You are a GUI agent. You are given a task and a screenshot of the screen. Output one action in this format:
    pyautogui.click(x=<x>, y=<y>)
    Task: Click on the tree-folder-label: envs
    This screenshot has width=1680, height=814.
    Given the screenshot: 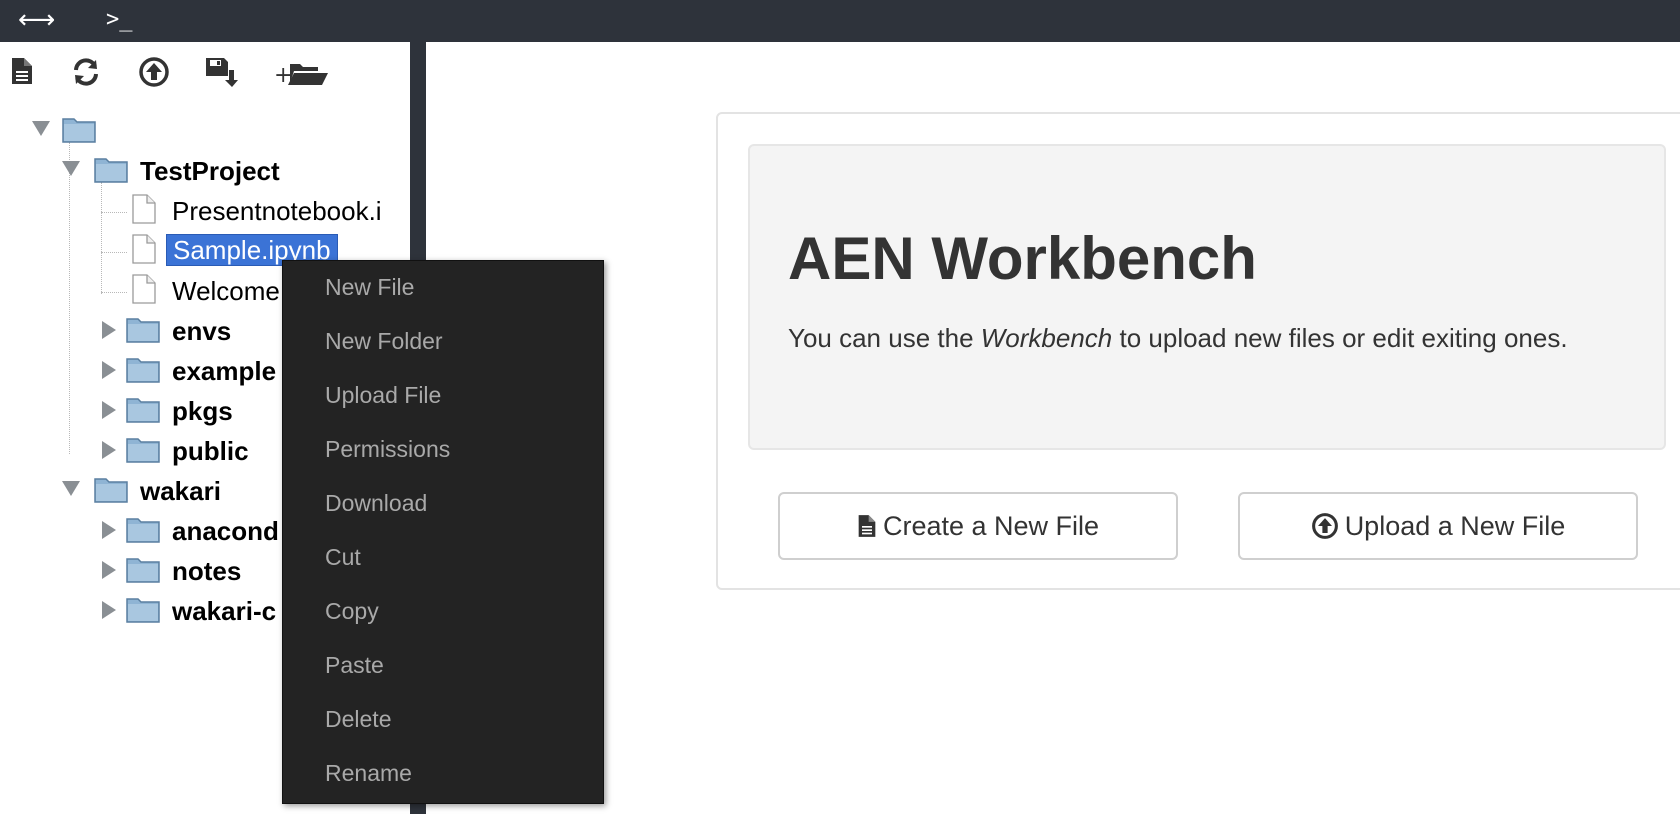 What is the action you would take?
    pyautogui.click(x=202, y=331)
    